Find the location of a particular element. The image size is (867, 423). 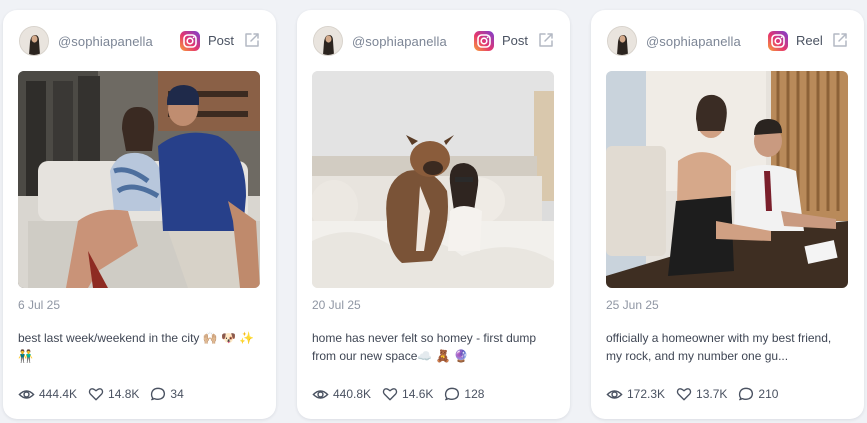

views-stat: 172.3K is located at coordinates (635, 394).